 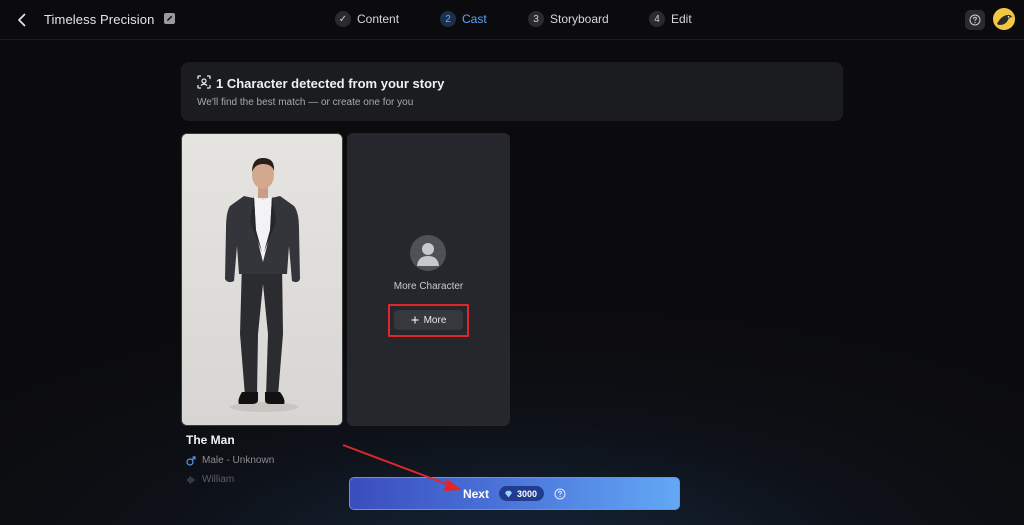 I want to click on step-edit: 4 Edit, so click(x=670, y=19).